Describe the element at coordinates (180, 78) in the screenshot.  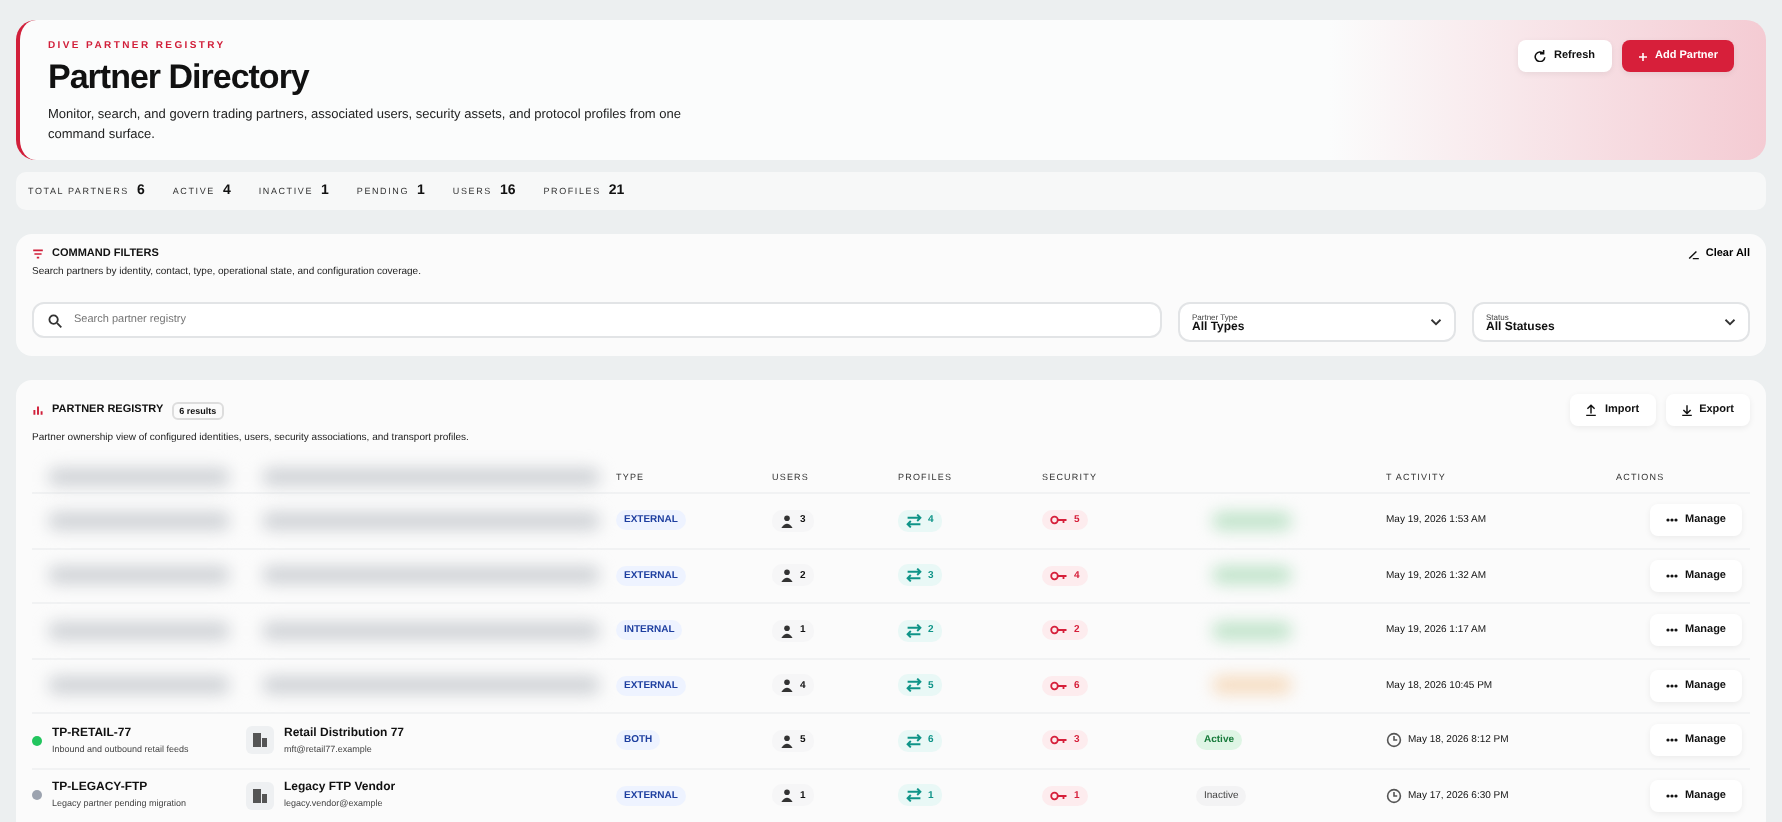
I see `page-title: Partner Directory` at that location.